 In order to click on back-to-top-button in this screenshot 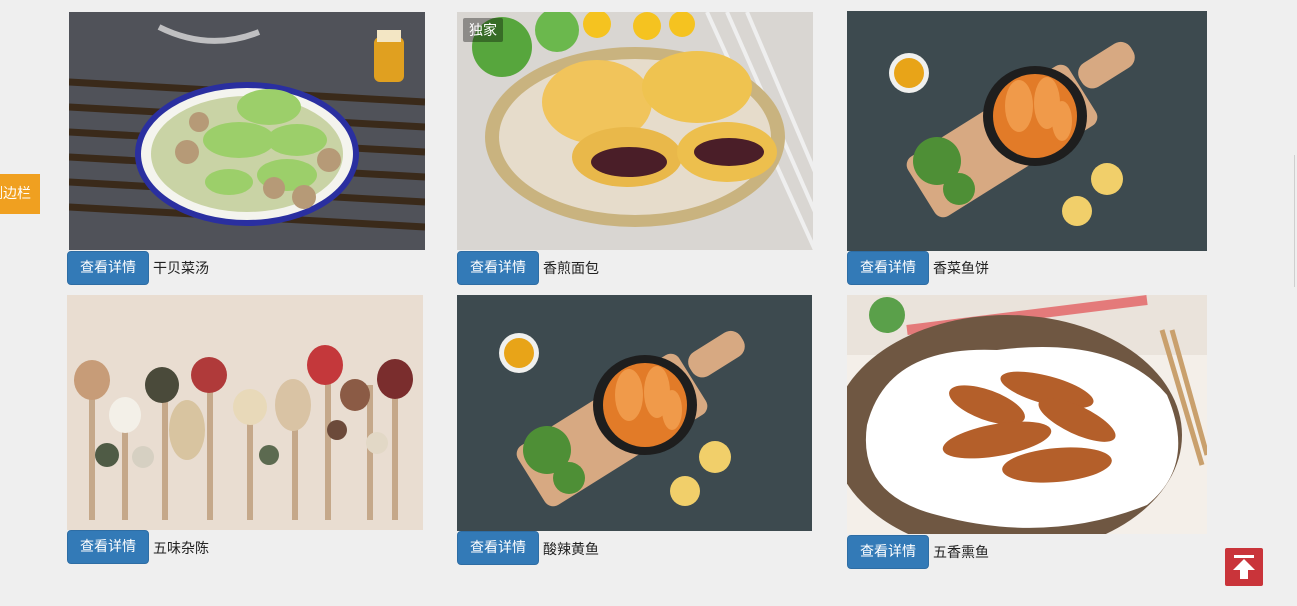, I will do `click(1244, 567)`.